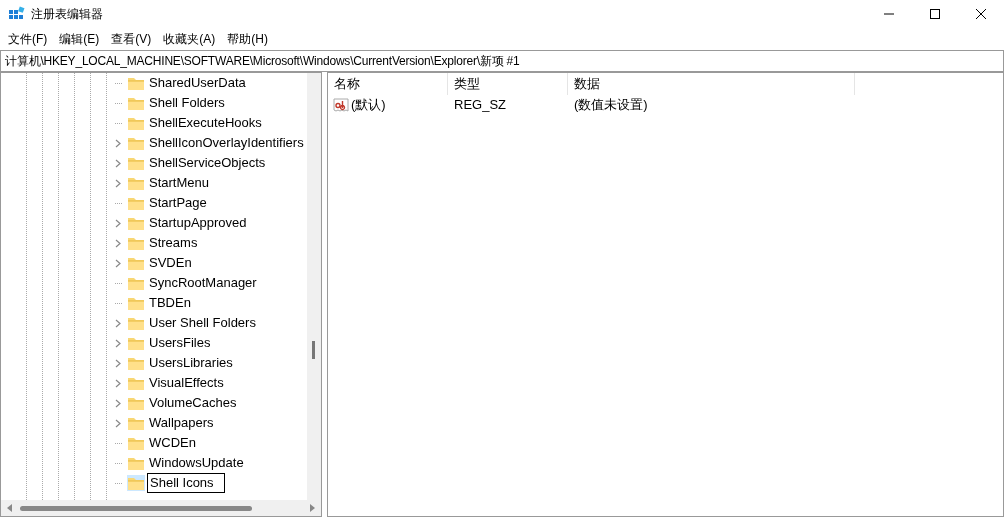 This screenshot has width=1004, height=517. What do you see at coordinates (314, 286) in the screenshot?
I see `vertical-scrollbar` at bounding box center [314, 286].